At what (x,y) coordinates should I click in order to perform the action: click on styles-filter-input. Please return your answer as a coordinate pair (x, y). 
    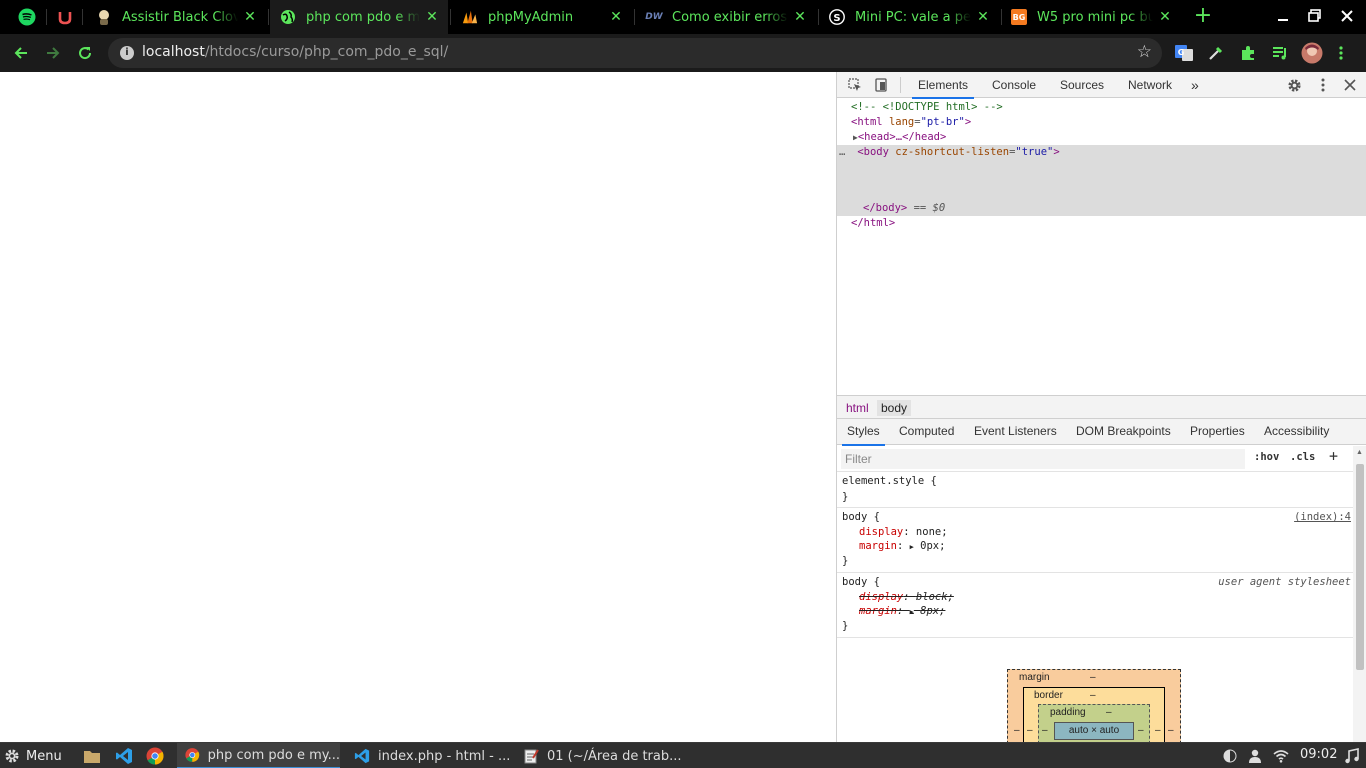
    Looking at the image, I should click on (1043, 459).